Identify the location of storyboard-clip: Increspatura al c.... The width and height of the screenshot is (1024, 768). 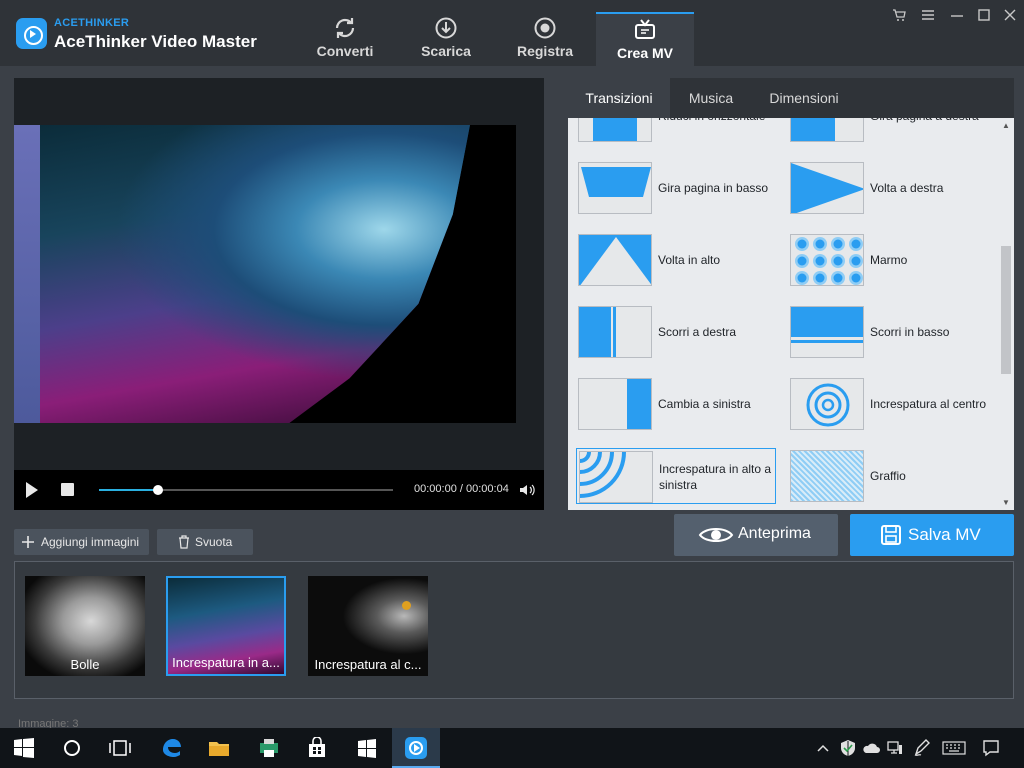
(368, 626).